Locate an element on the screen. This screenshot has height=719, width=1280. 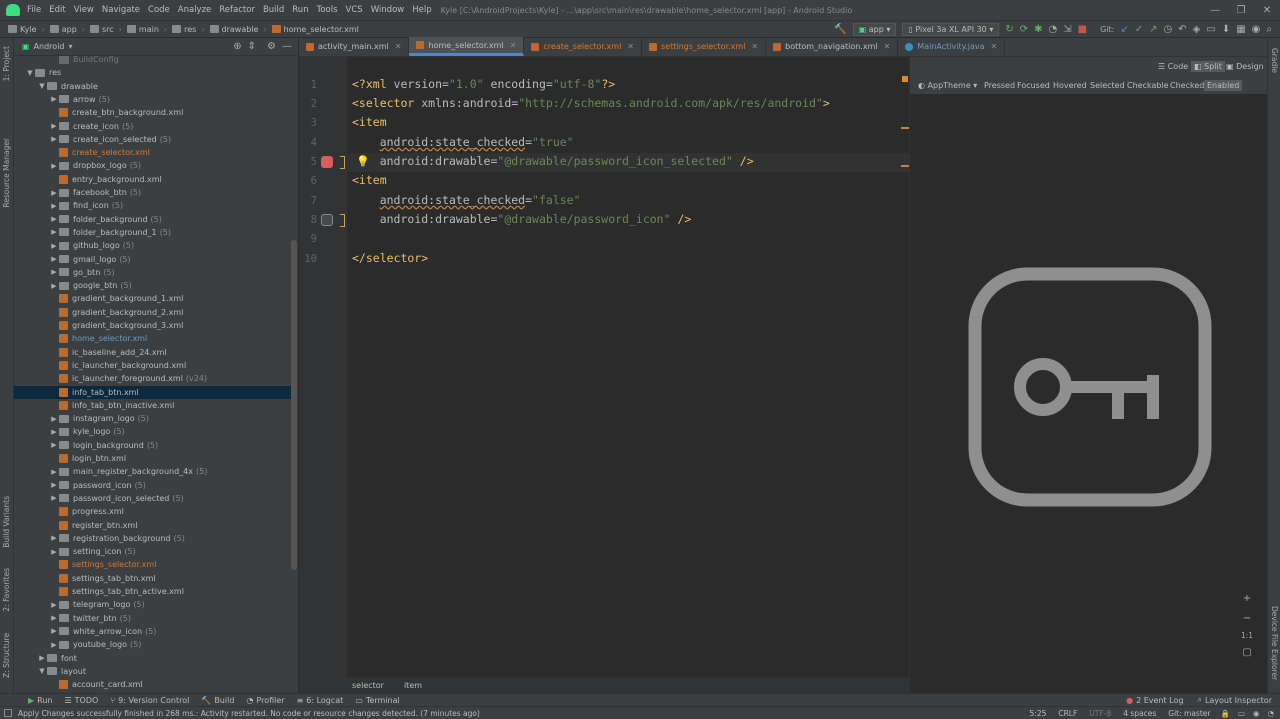
editor-tab: settings_selector.xml ✕ is located at coordinates (704, 46).